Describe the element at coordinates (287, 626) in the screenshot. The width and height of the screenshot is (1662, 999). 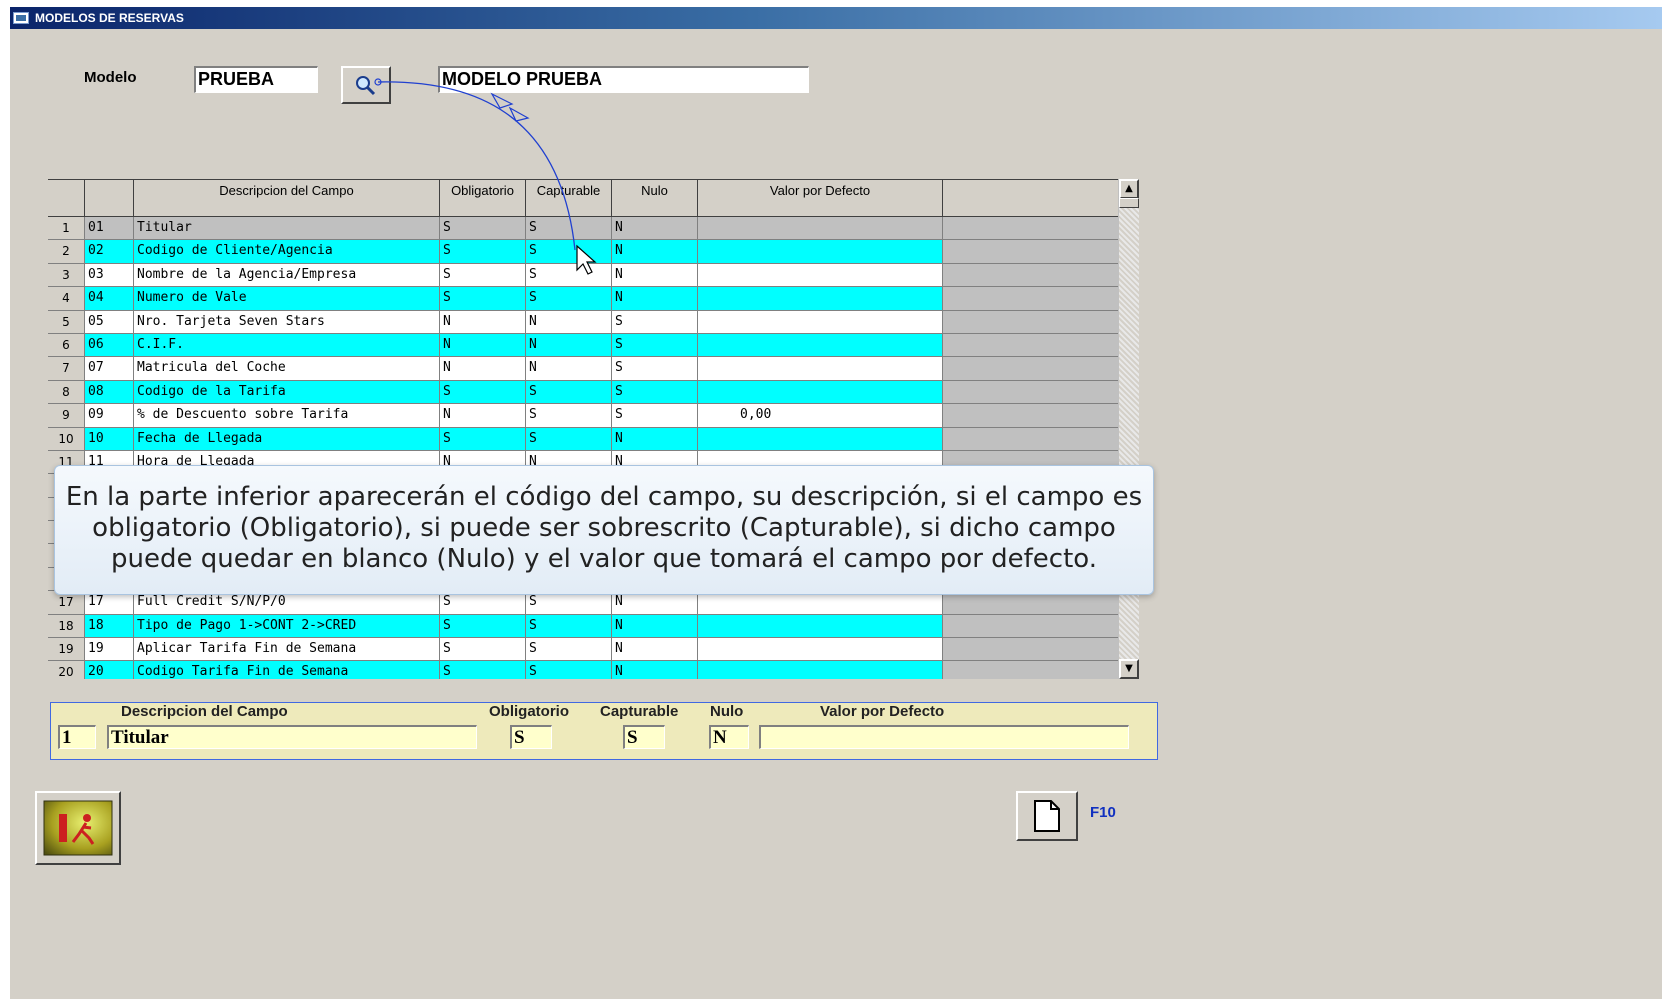
I see `field-description: Tipo de Pago 1->CONT 2->CRED` at that location.